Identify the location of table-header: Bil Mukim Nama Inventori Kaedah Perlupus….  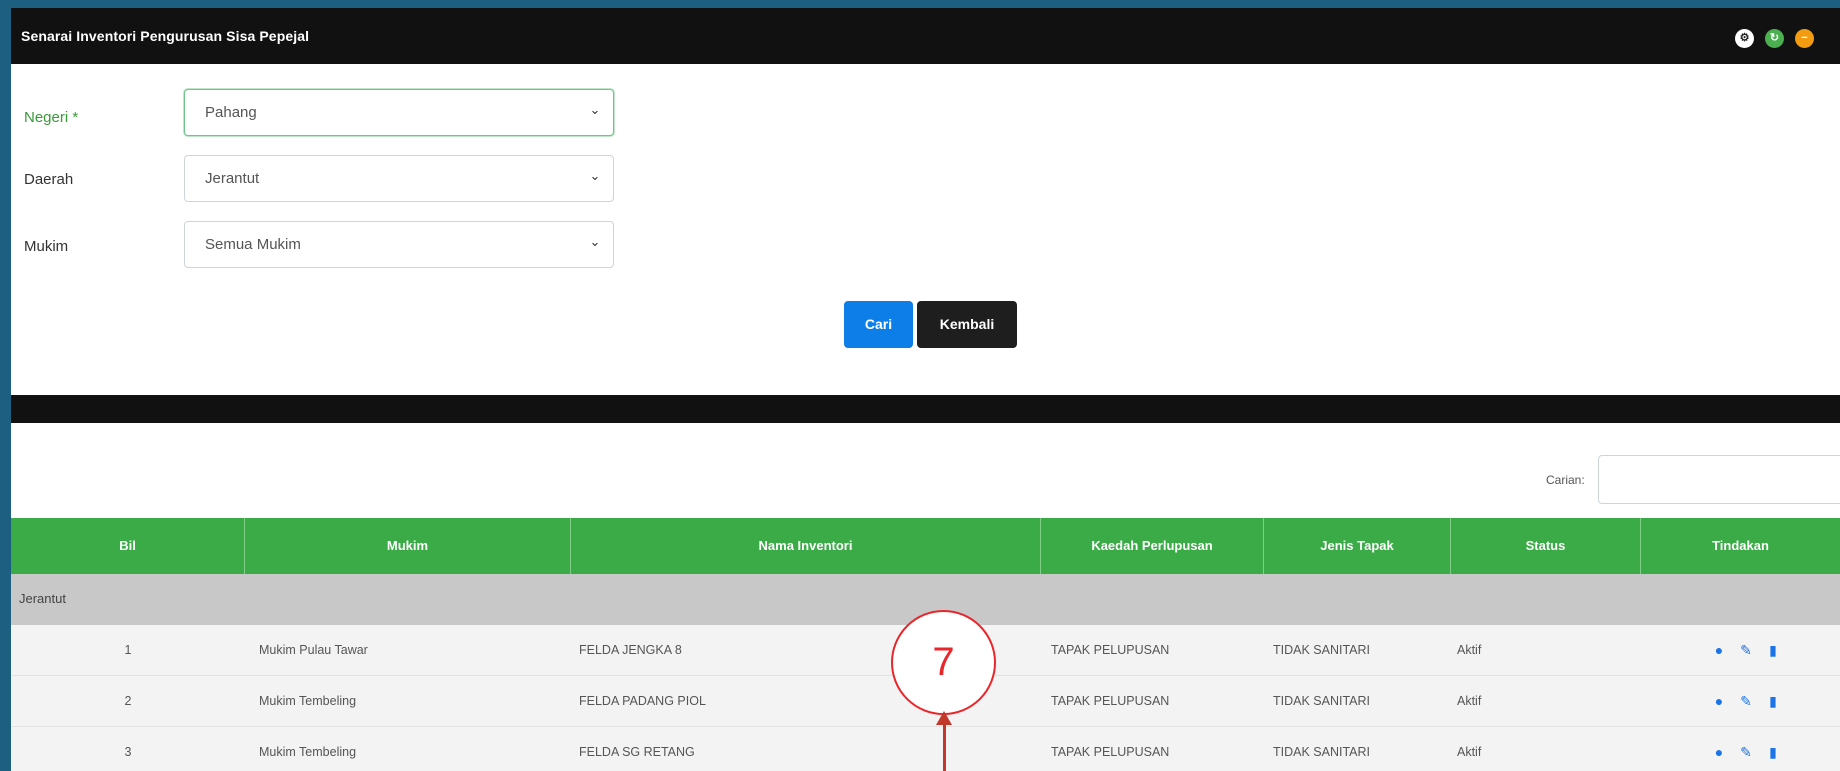
(925, 546).